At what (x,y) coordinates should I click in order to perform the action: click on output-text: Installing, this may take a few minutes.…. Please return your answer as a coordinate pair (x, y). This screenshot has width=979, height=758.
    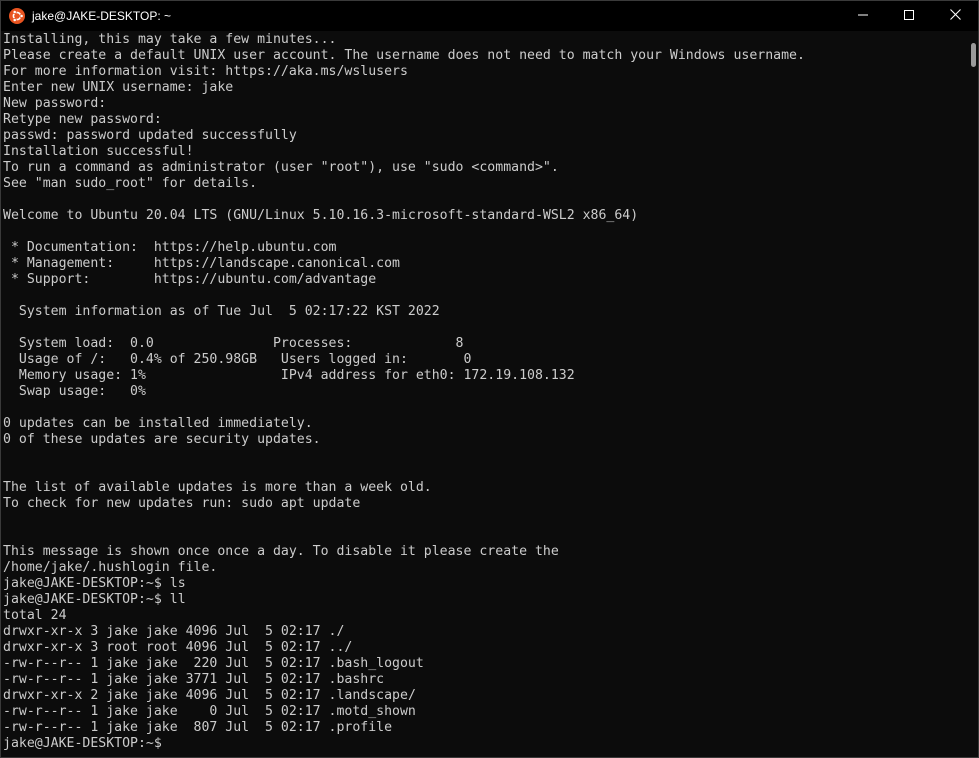
    Looking at the image, I should click on (170, 39).